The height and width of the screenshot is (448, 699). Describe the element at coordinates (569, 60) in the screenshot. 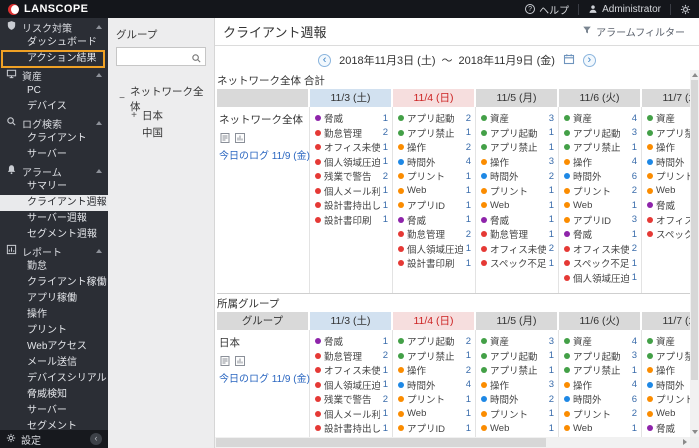

I see `calendar-icon` at that location.